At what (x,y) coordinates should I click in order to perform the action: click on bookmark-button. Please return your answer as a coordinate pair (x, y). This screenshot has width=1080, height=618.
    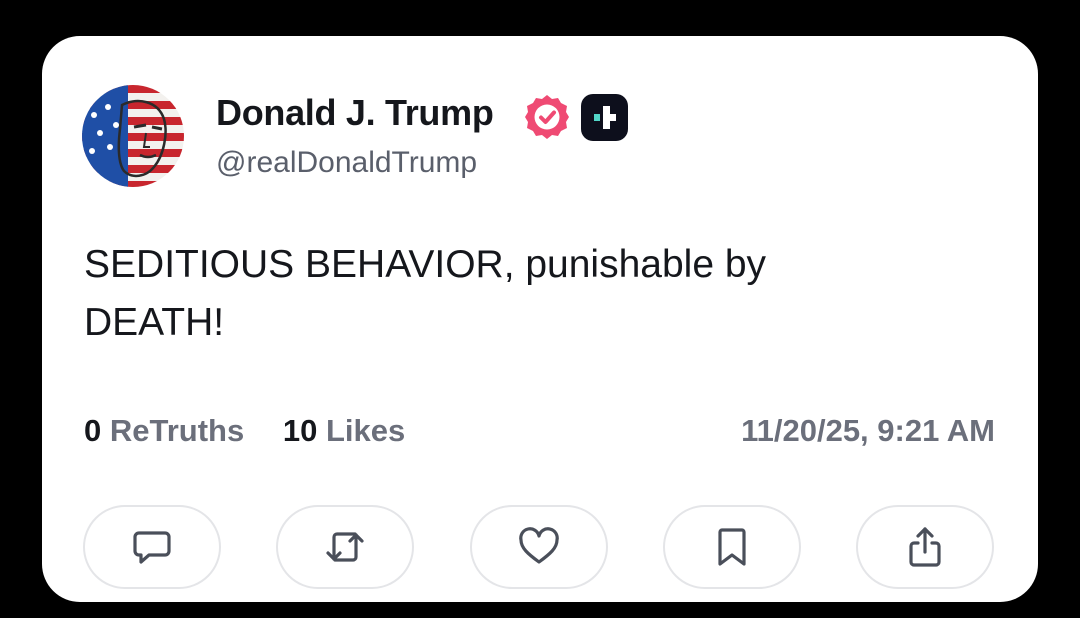
    Looking at the image, I should click on (732, 547).